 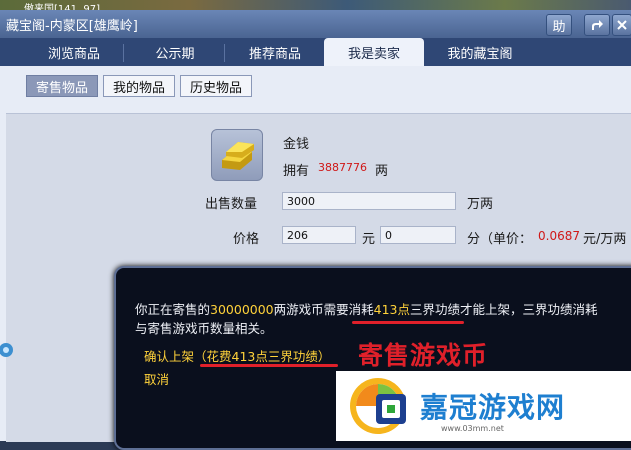 What do you see at coordinates (369, 239) in the screenshot?
I see `yuan-unit: 元` at bounding box center [369, 239].